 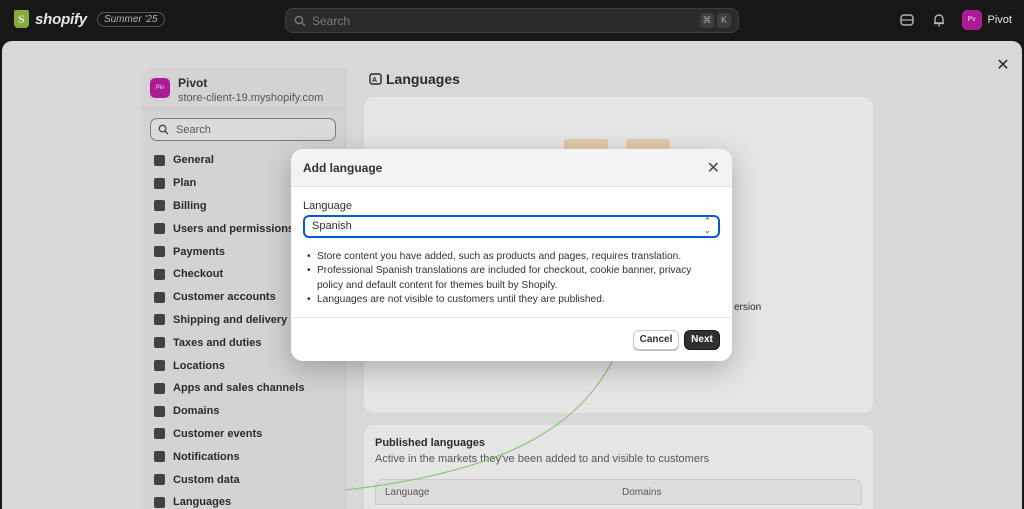 I want to click on dialog-title: Add language, so click(x=343, y=168).